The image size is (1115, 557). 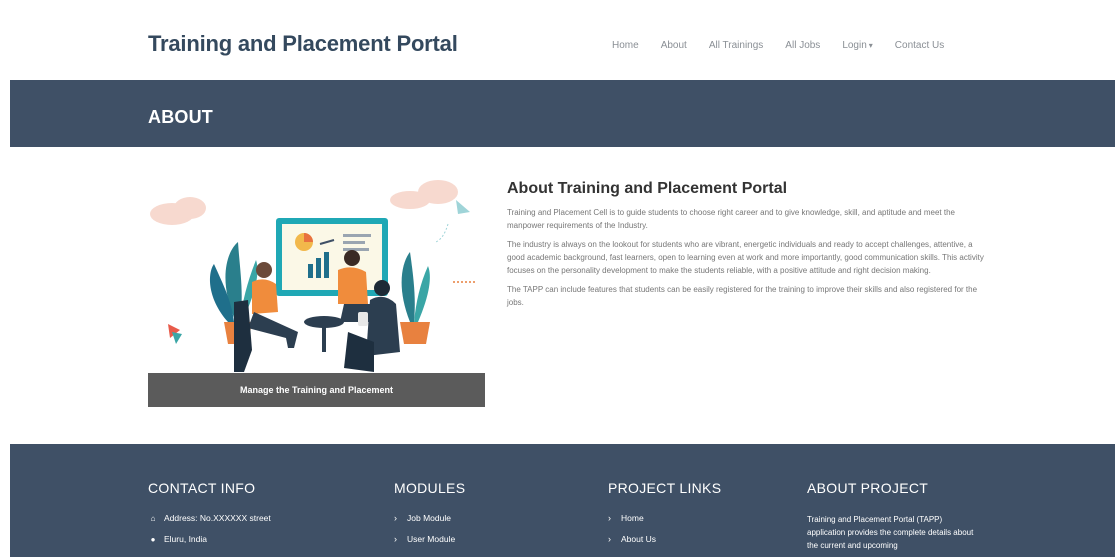 What do you see at coordinates (868, 488) in the screenshot?
I see `footer-heading: ABOUT PROJECT` at bounding box center [868, 488].